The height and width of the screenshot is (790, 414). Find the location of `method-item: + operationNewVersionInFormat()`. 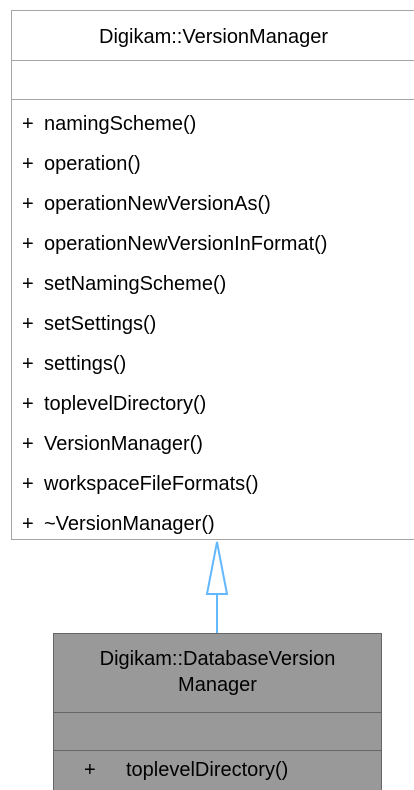

method-item: + operationNewVersionInFormat() is located at coordinates (213, 244).